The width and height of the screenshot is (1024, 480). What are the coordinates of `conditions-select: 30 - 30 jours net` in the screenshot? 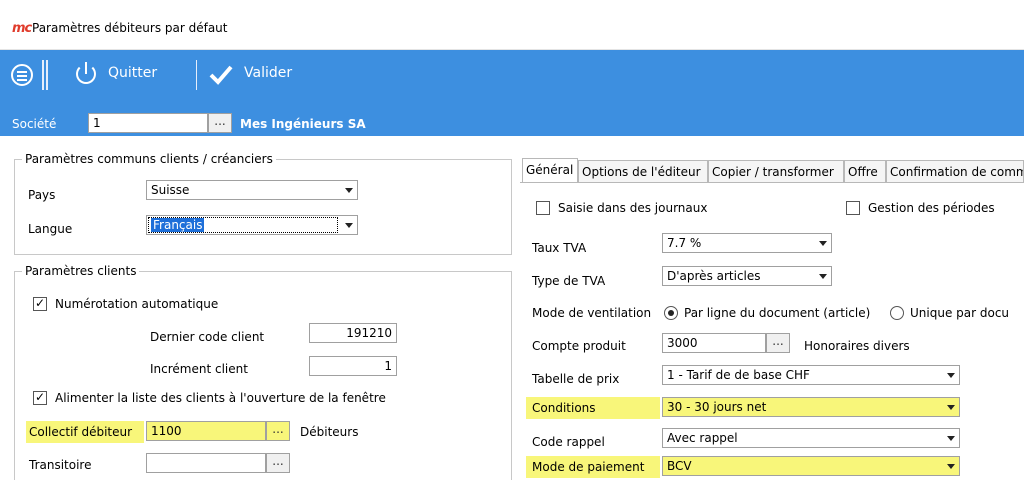 It's located at (811, 407).